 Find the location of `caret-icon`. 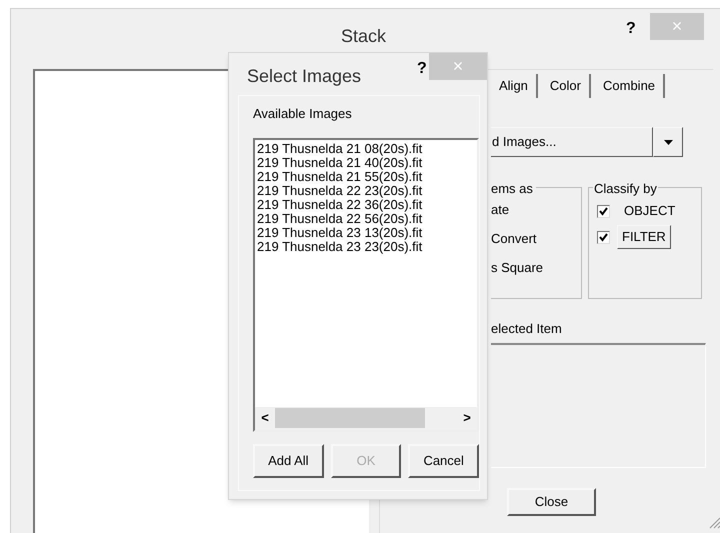

caret-icon is located at coordinates (668, 142).